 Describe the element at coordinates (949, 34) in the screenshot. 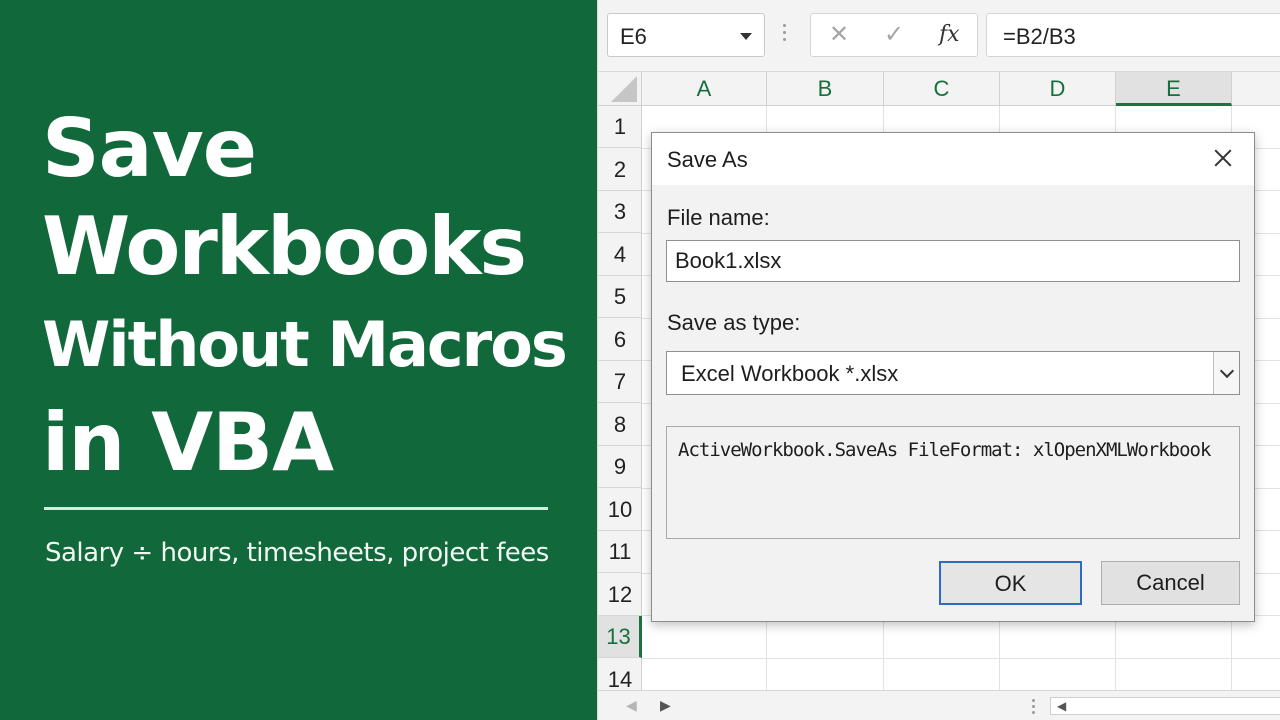

I see `insert-function-icon: fx` at that location.